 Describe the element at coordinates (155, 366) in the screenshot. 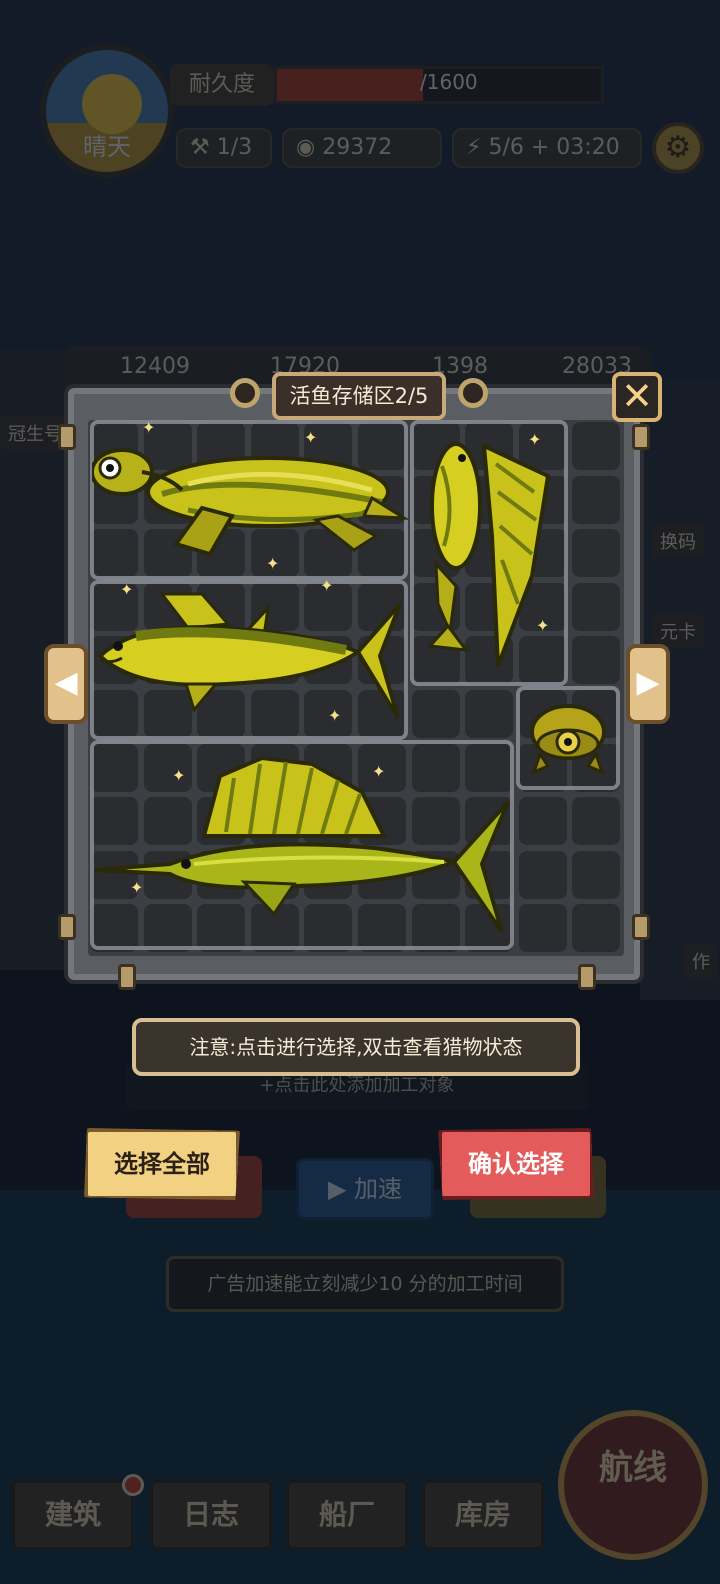

I see `resource-wood: 12409` at that location.